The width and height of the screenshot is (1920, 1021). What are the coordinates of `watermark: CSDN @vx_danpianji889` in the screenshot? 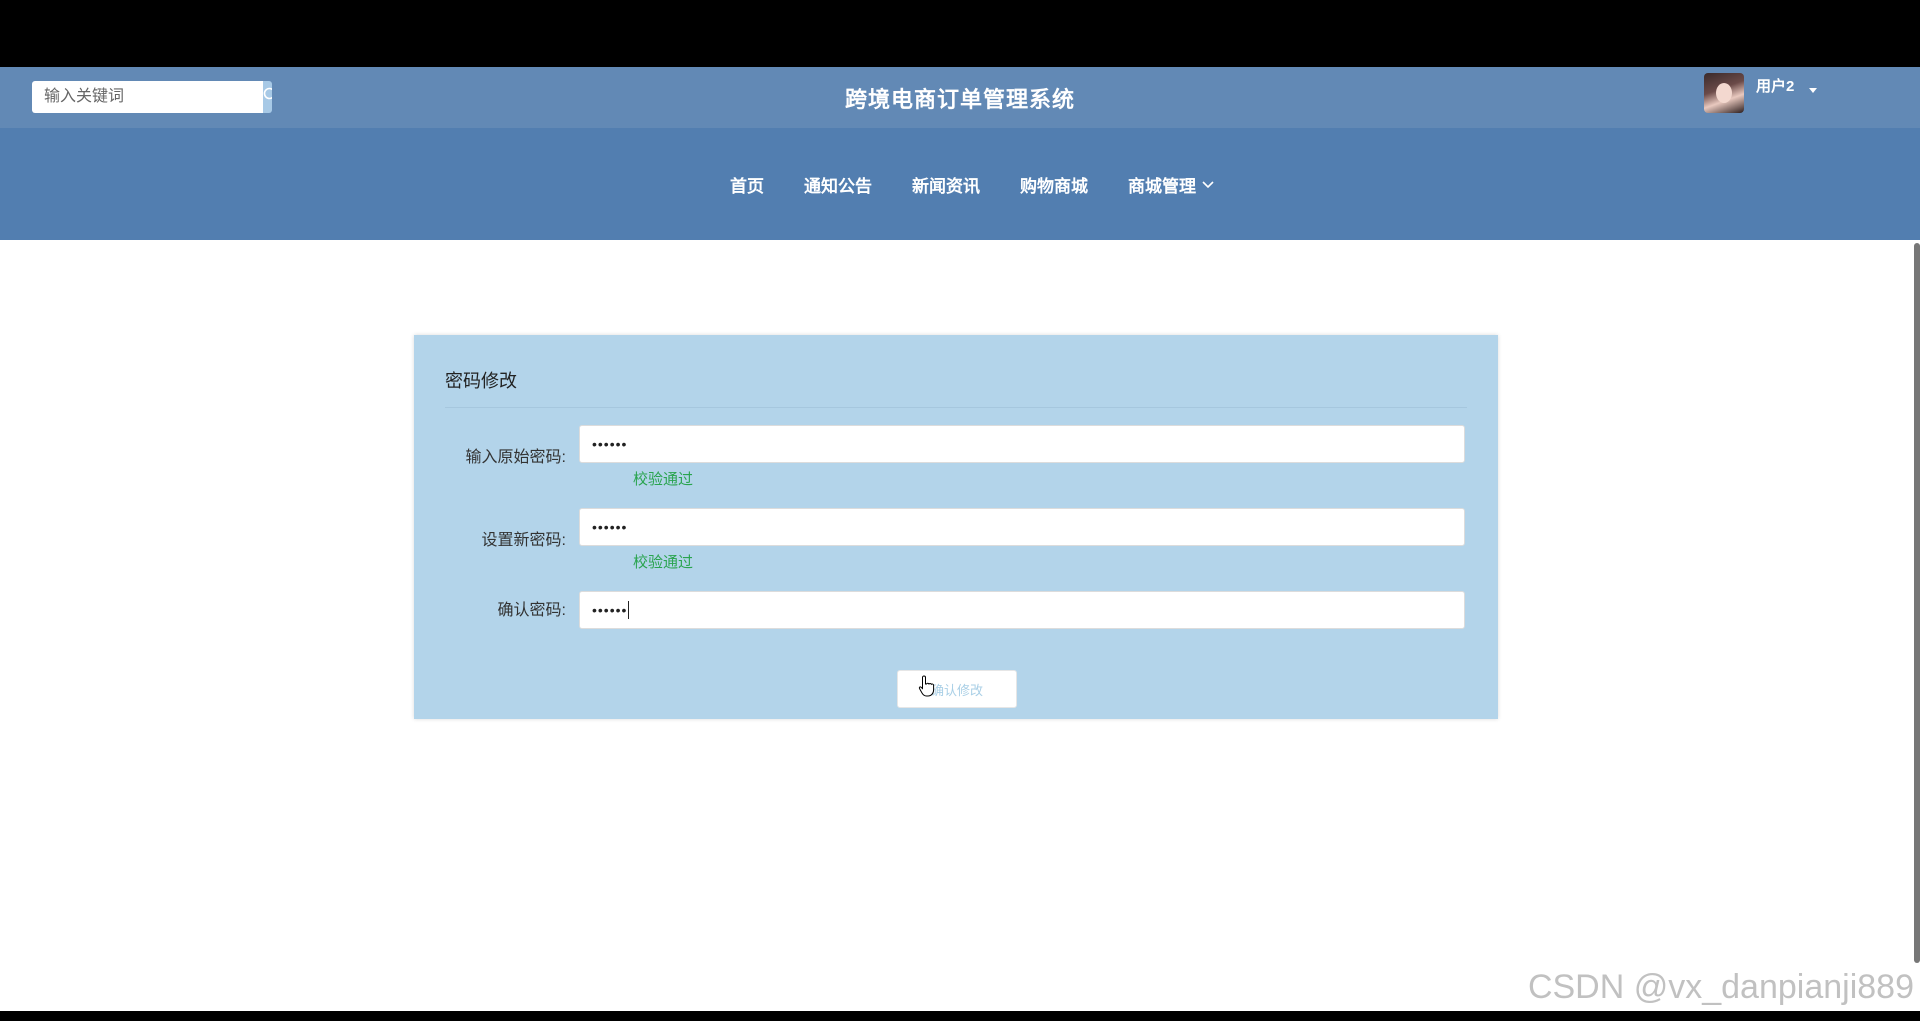 It's located at (1720, 987).